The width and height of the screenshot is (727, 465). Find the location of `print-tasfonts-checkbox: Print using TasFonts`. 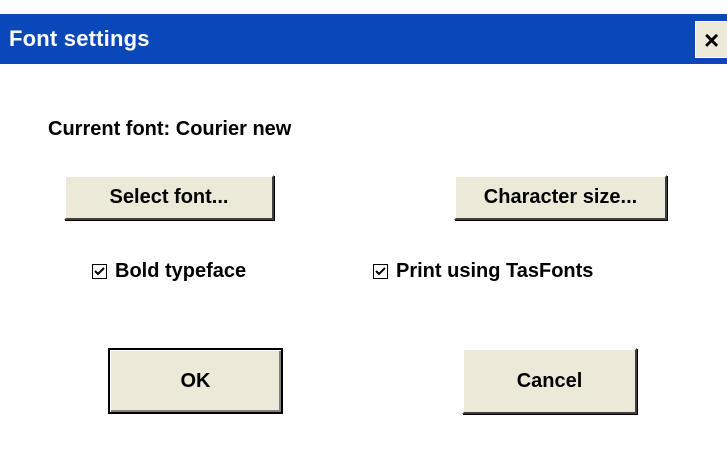

print-tasfonts-checkbox: Print using TasFonts is located at coordinates (483, 271).